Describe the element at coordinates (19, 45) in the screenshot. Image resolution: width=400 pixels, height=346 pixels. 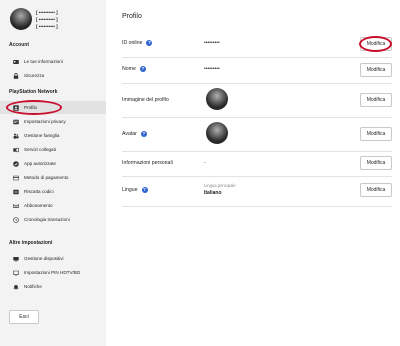
I see `section-header-account: Account` at that location.